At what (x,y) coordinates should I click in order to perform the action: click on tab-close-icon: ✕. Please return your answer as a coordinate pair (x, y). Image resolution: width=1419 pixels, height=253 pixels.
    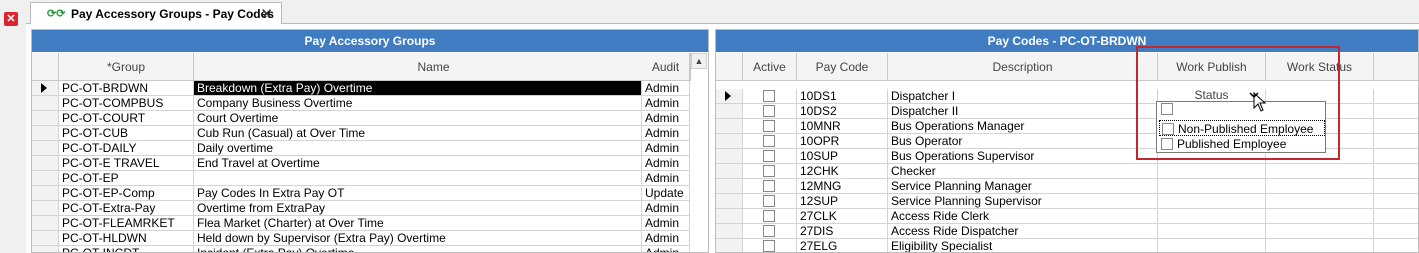
    Looking at the image, I should click on (266, 14).